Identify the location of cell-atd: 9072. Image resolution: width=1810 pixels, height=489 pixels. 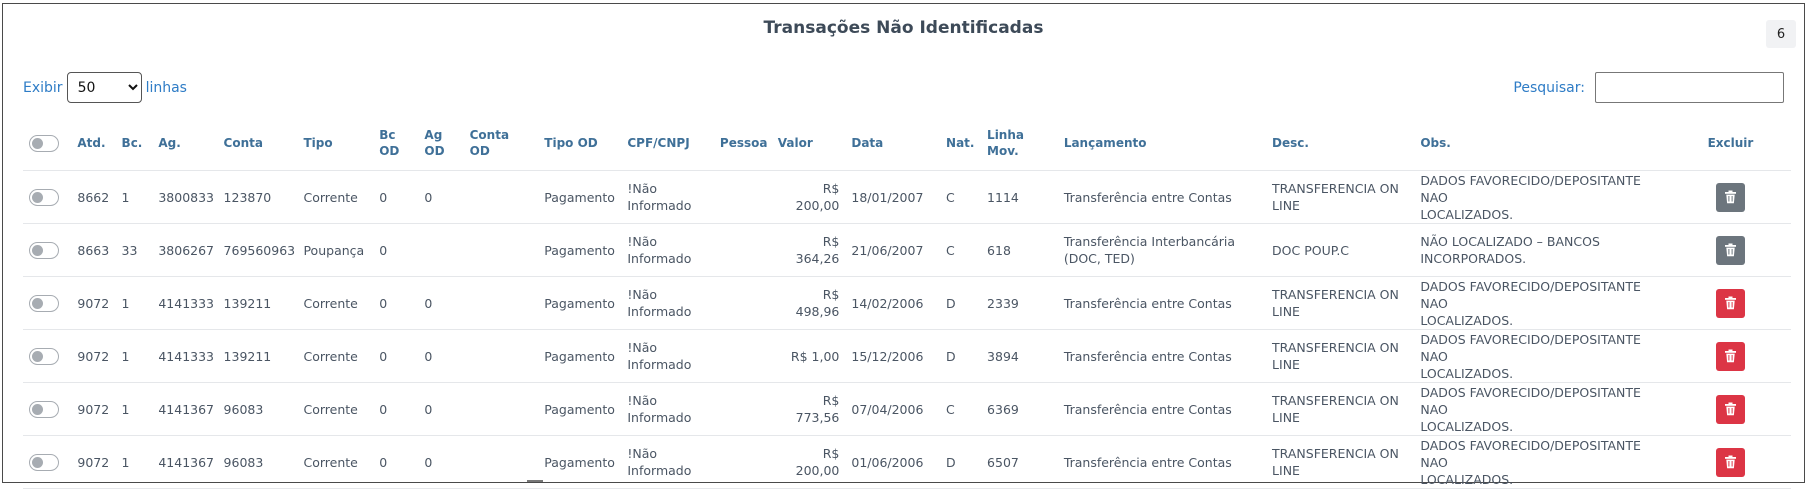
(93, 303).